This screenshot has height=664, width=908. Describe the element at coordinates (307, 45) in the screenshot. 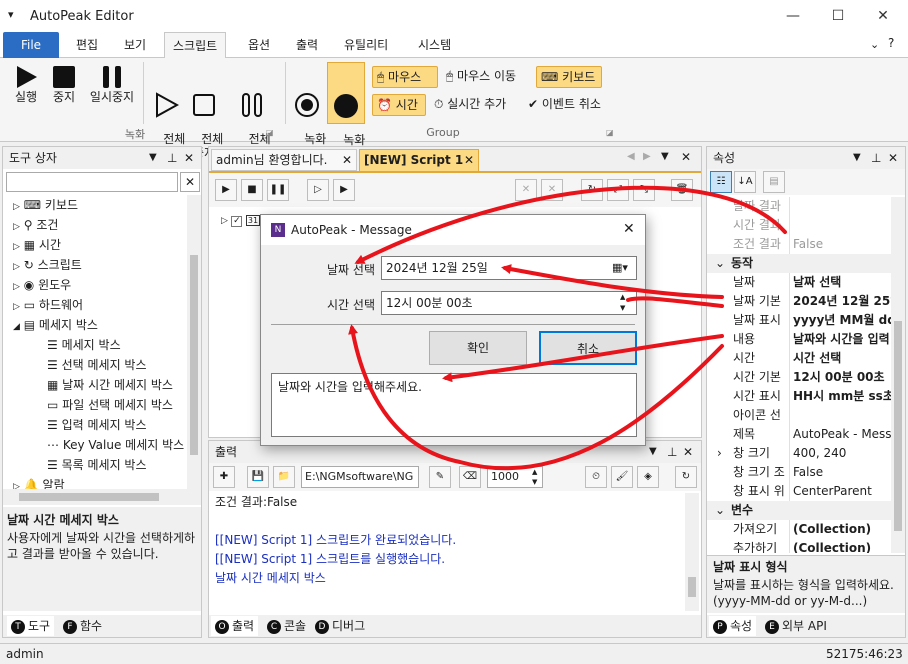

I see `menu-output: 출력` at that location.